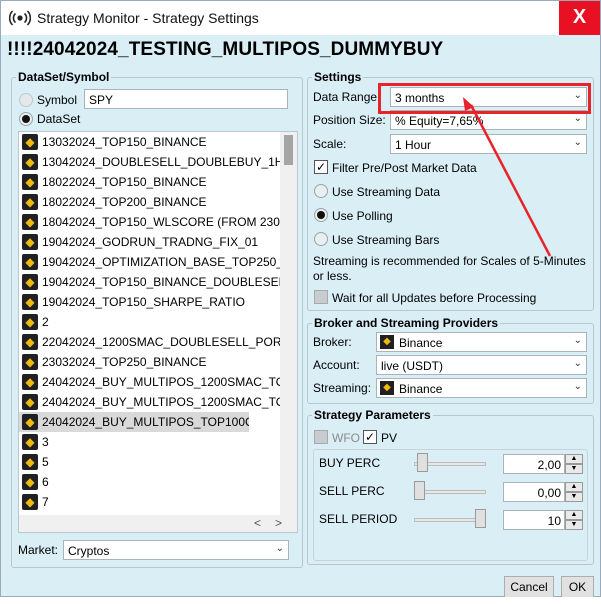 This screenshot has width=601, height=604. Describe the element at coordinates (300, 600) in the screenshot. I see `background-window-strip` at that location.